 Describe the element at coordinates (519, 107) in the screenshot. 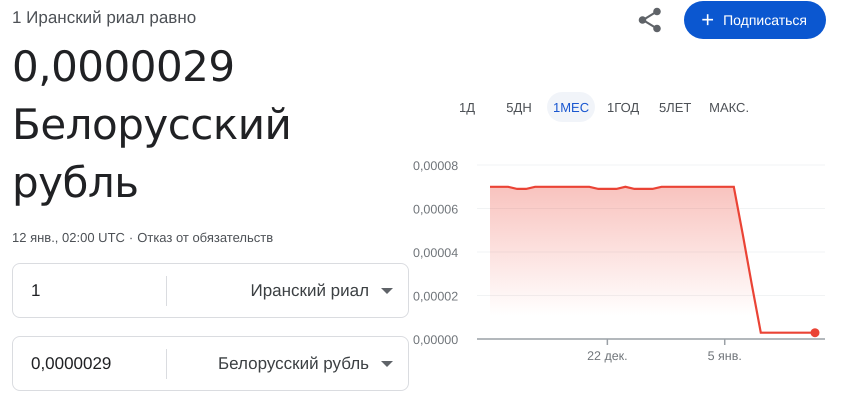

I see `range-tab: 5ДН` at that location.